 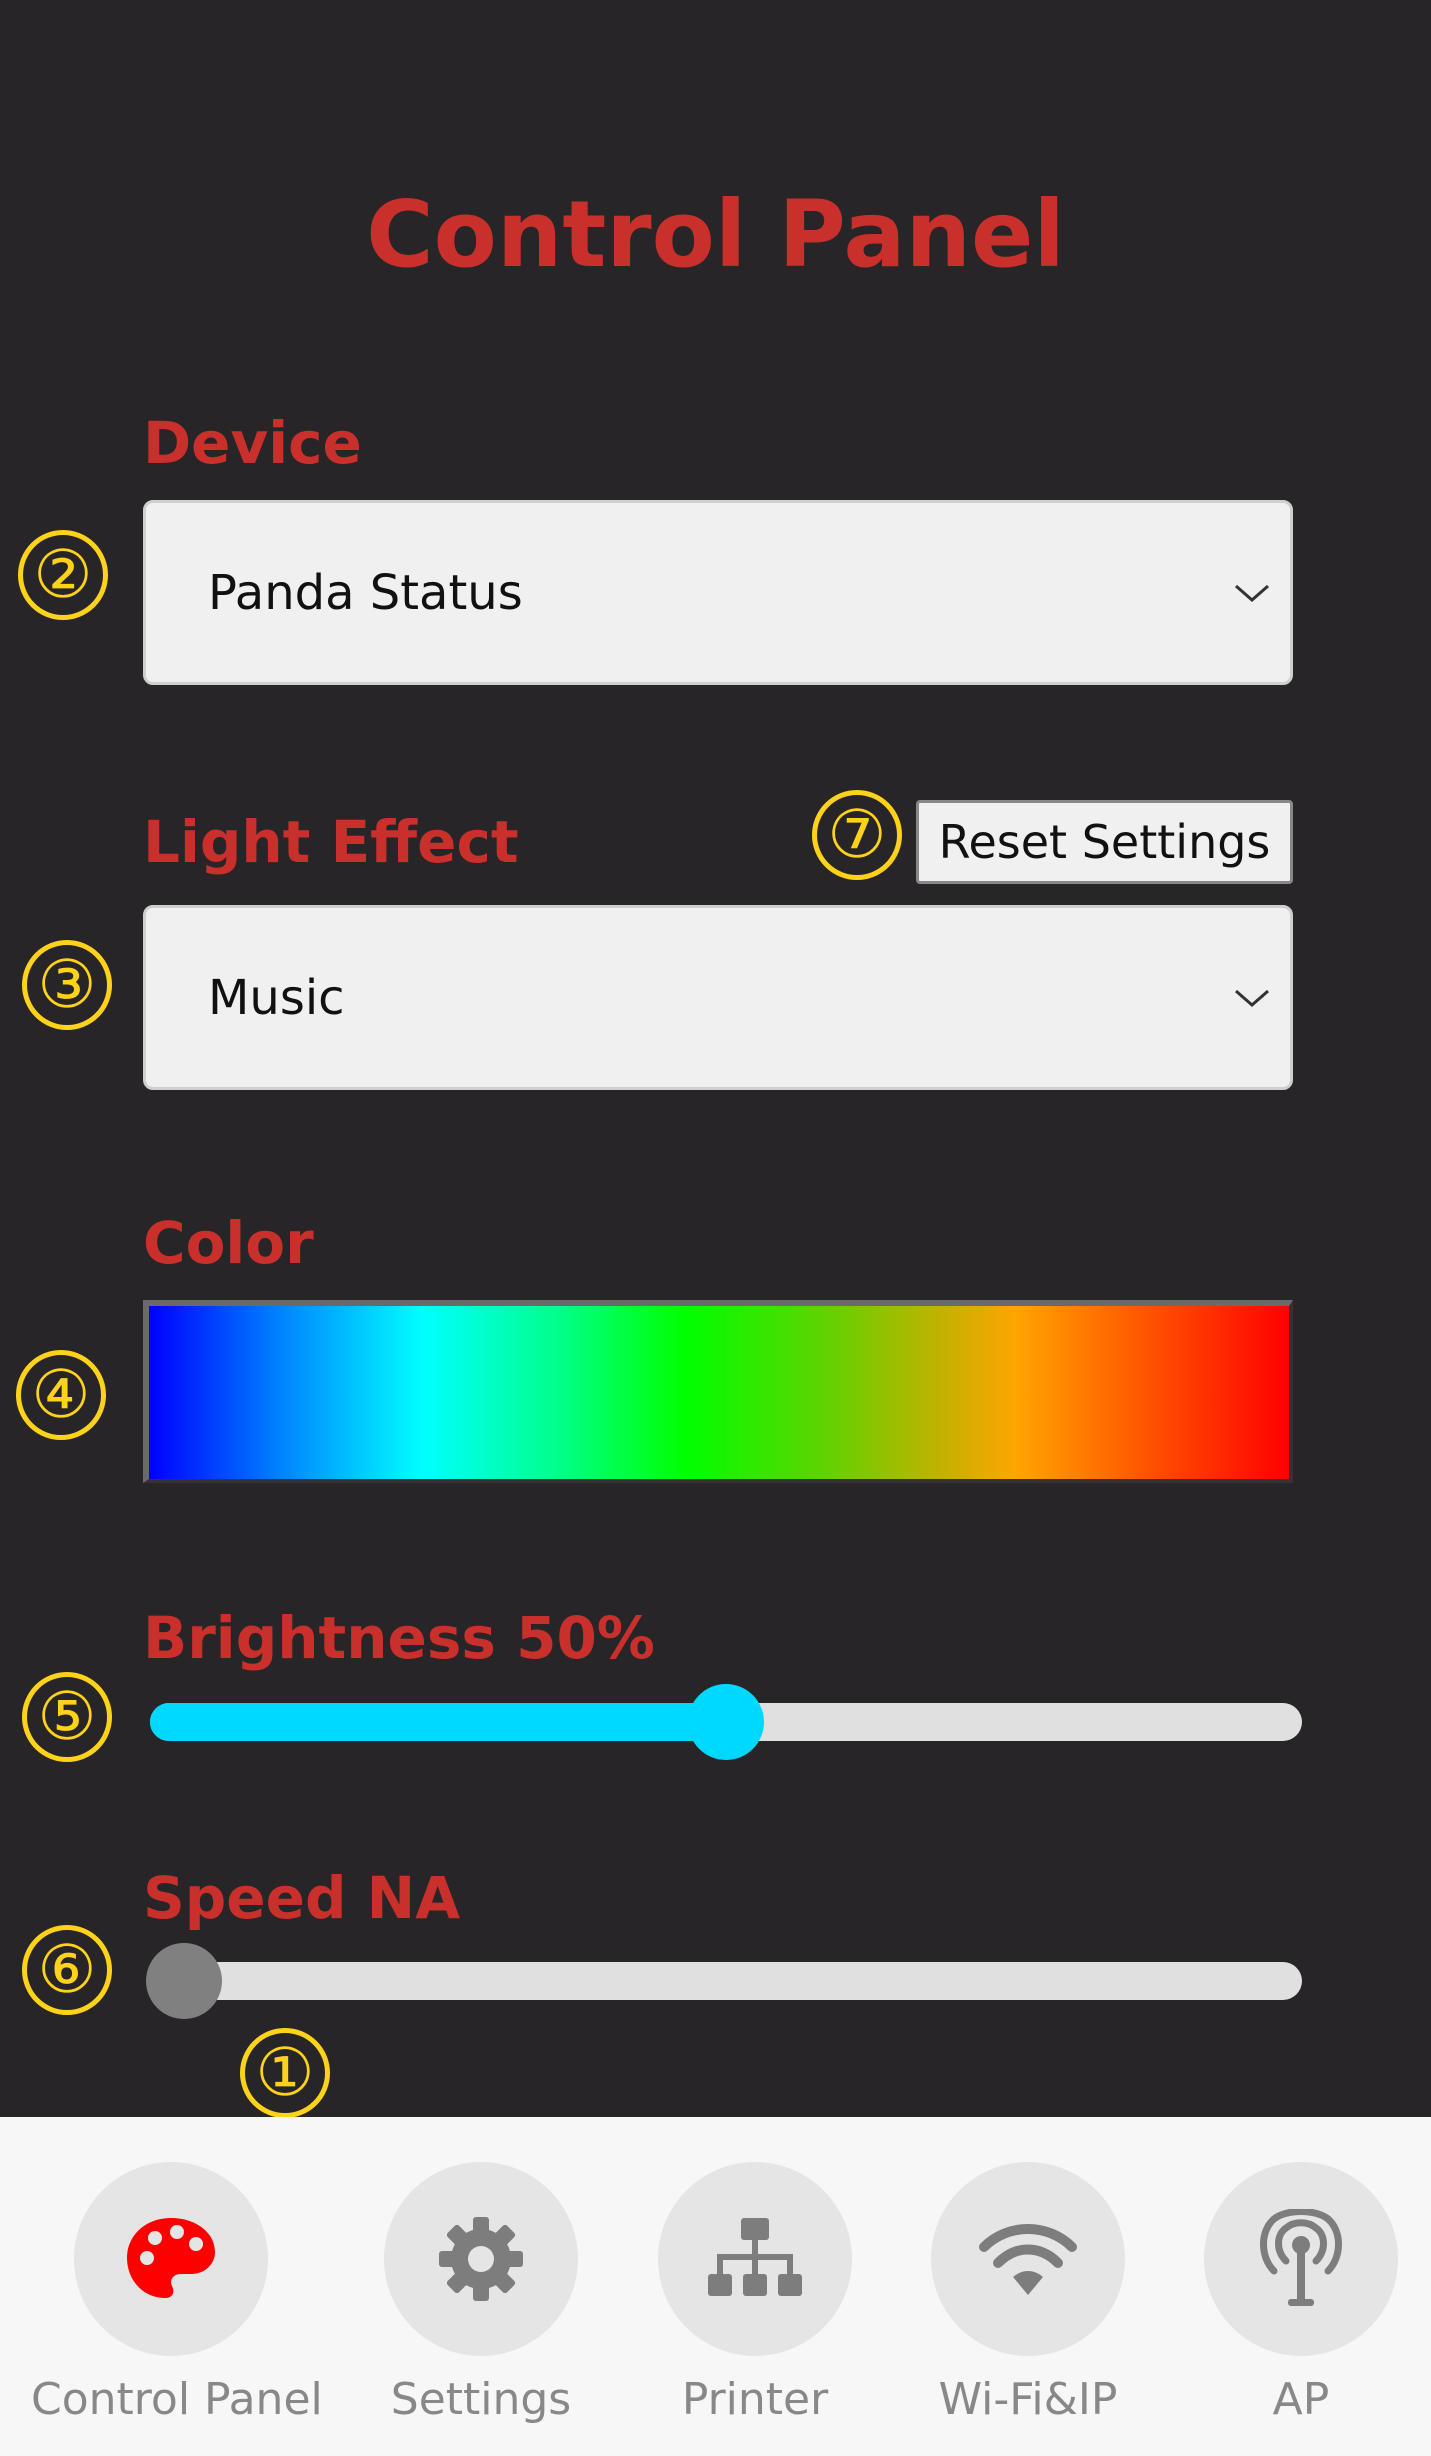 I want to click on nav-label: AP, so click(x=1301, y=2399).